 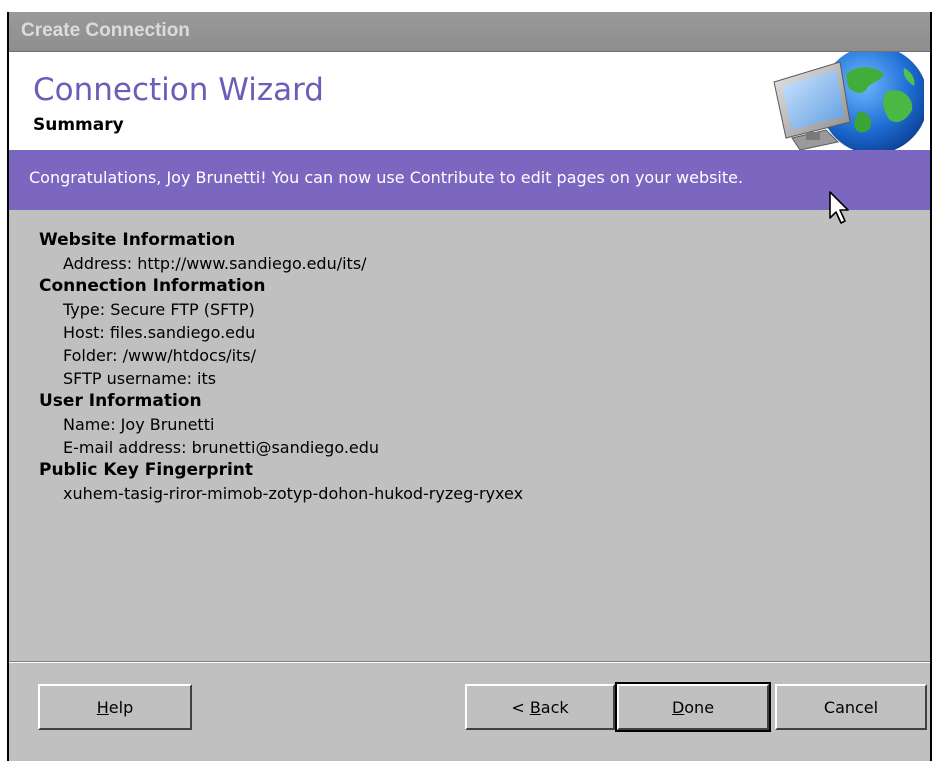 What do you see at coordinates (140, 378) in the screenshot?
I see `sftp-username: SFTP username: its` at bounding box center [140, 378].